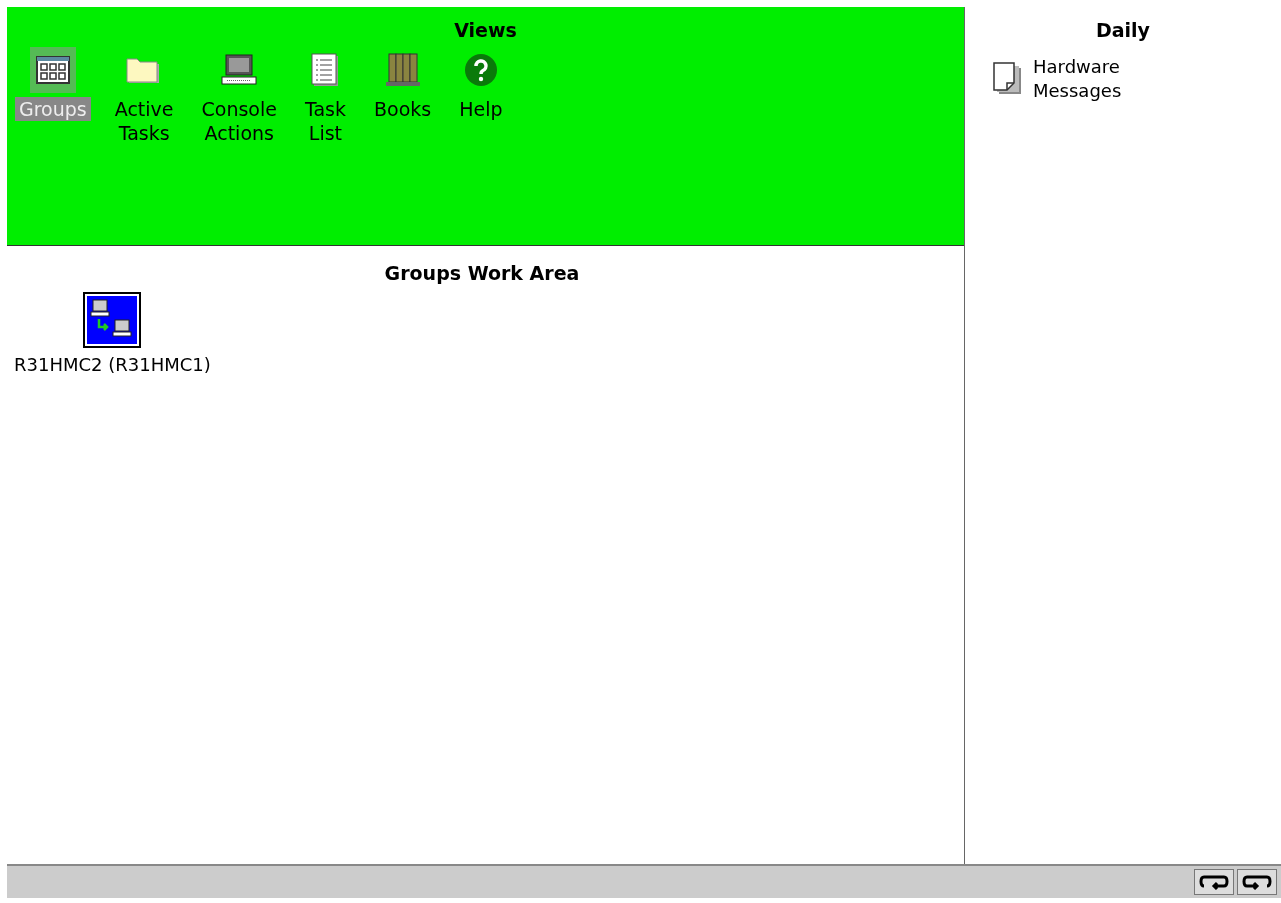 Image resolution: width=1281 pixels, height=903 pixels. I want to click on document-list-icon, so click(325, 70).